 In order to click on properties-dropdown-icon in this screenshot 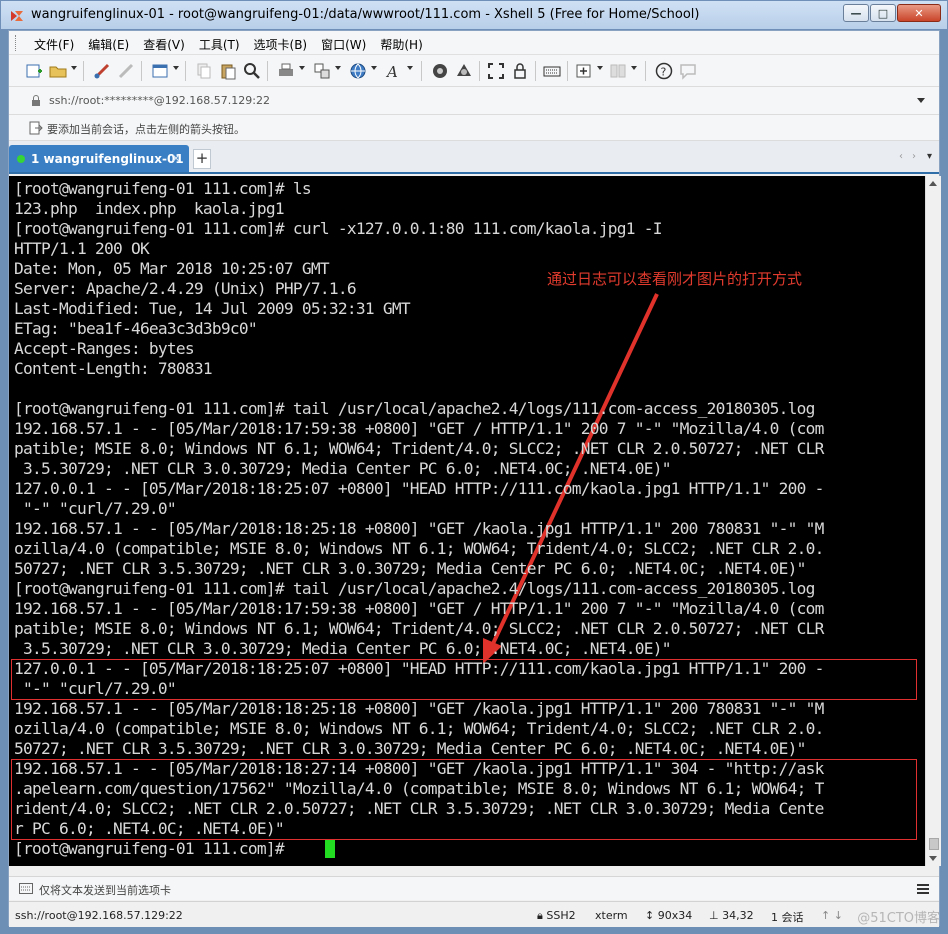, I will do `click(176, 68)`.